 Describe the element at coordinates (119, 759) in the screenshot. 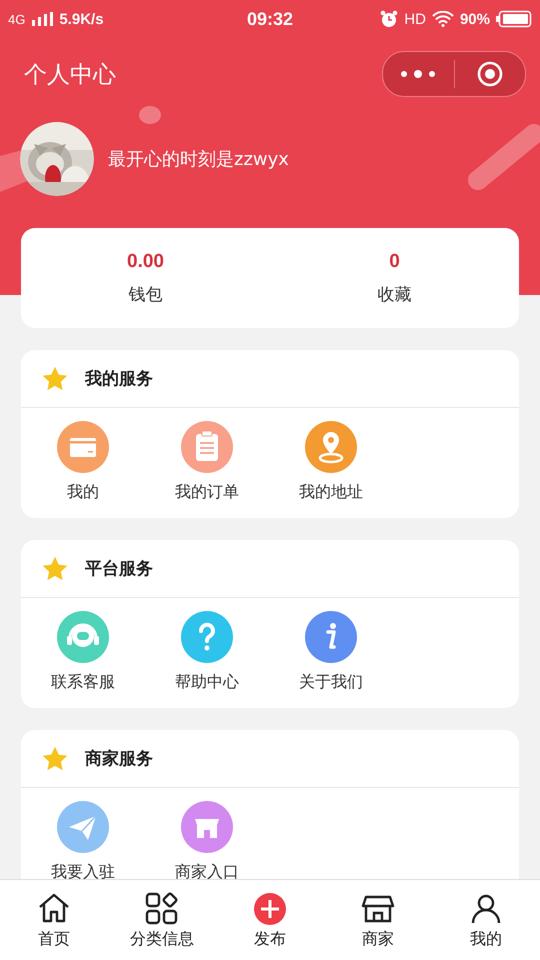

I see `section-title: 商家服务` at that location.